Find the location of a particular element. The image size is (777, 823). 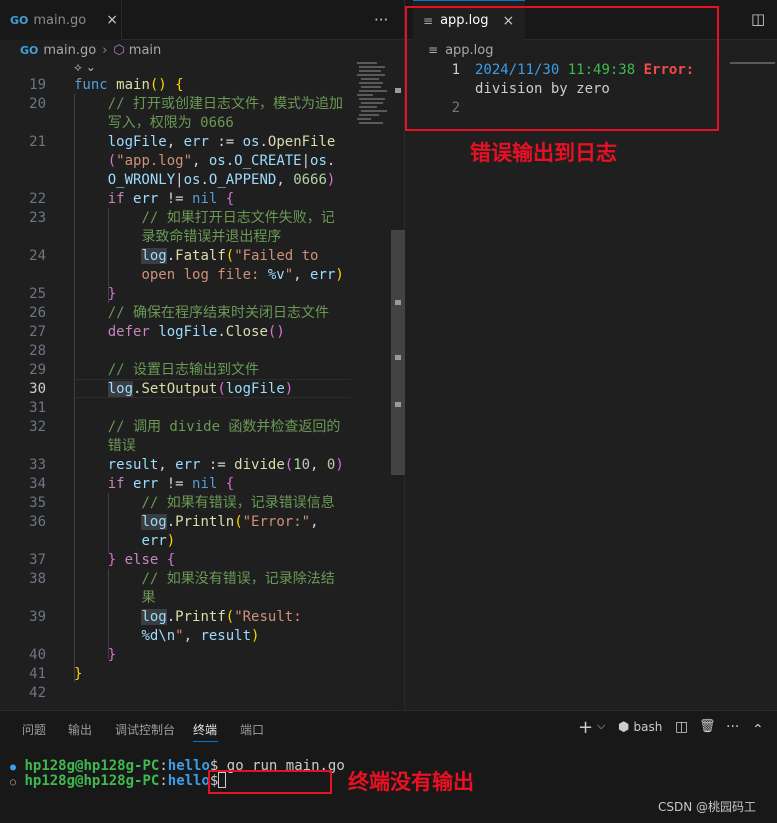

terminal-profile: ⬢ bash is located at coordinates (640, 727).